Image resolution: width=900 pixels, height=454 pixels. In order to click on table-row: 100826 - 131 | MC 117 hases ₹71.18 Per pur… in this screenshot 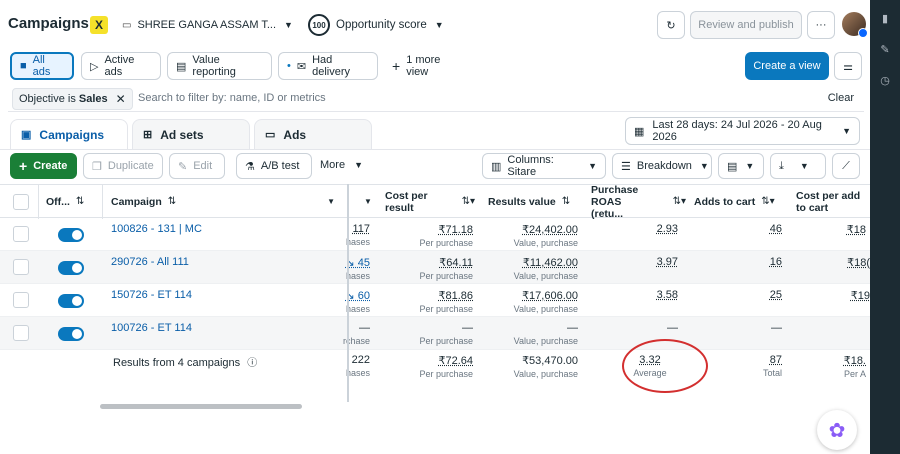, I will do `click(435, 234)`.